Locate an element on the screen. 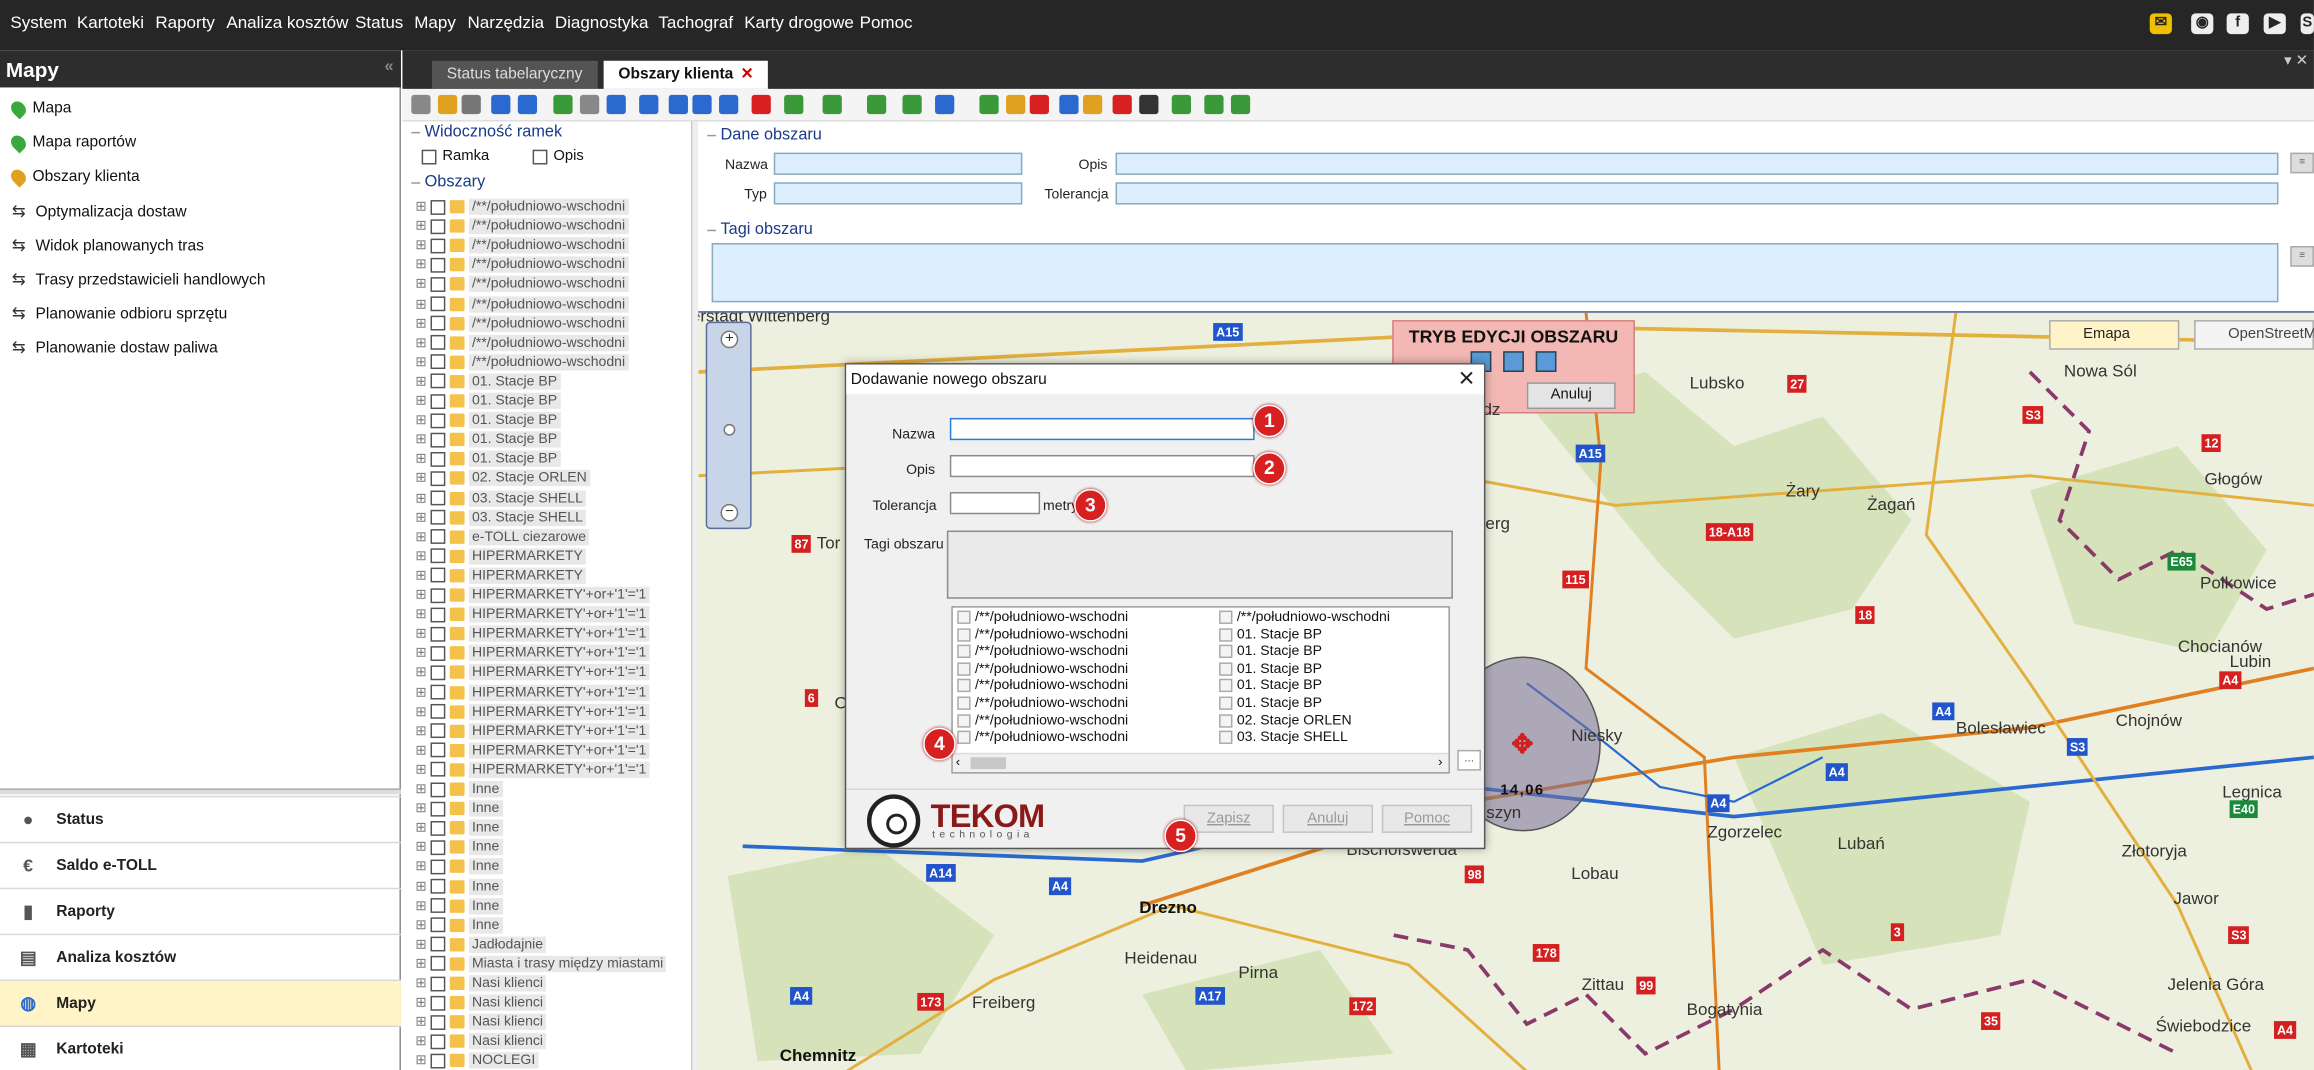 The width and height of the screenshot is (2314, 1070). menu-narzedzia: Narzędzia is located at coordinates (506, 24).